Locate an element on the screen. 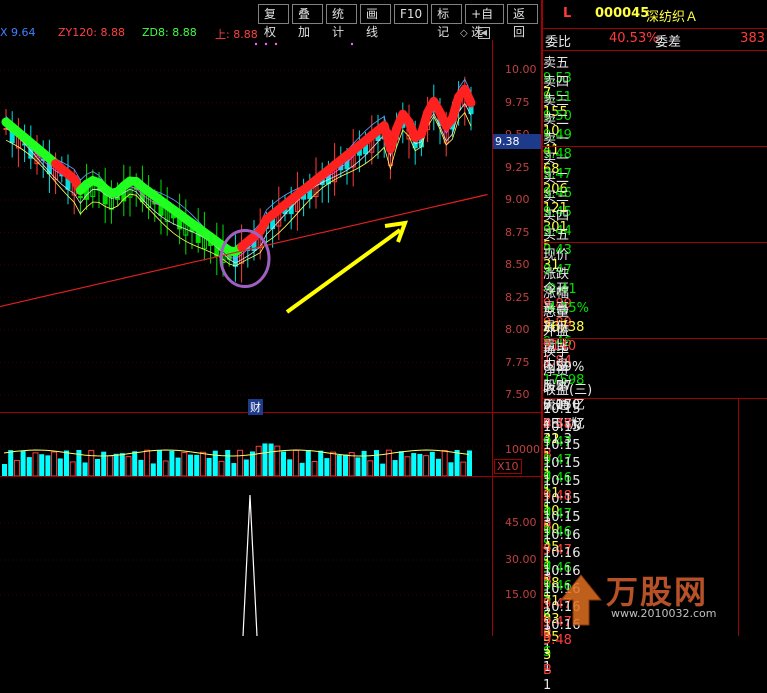  buy-level-label: 买二 is located at coordinates (655, 176).